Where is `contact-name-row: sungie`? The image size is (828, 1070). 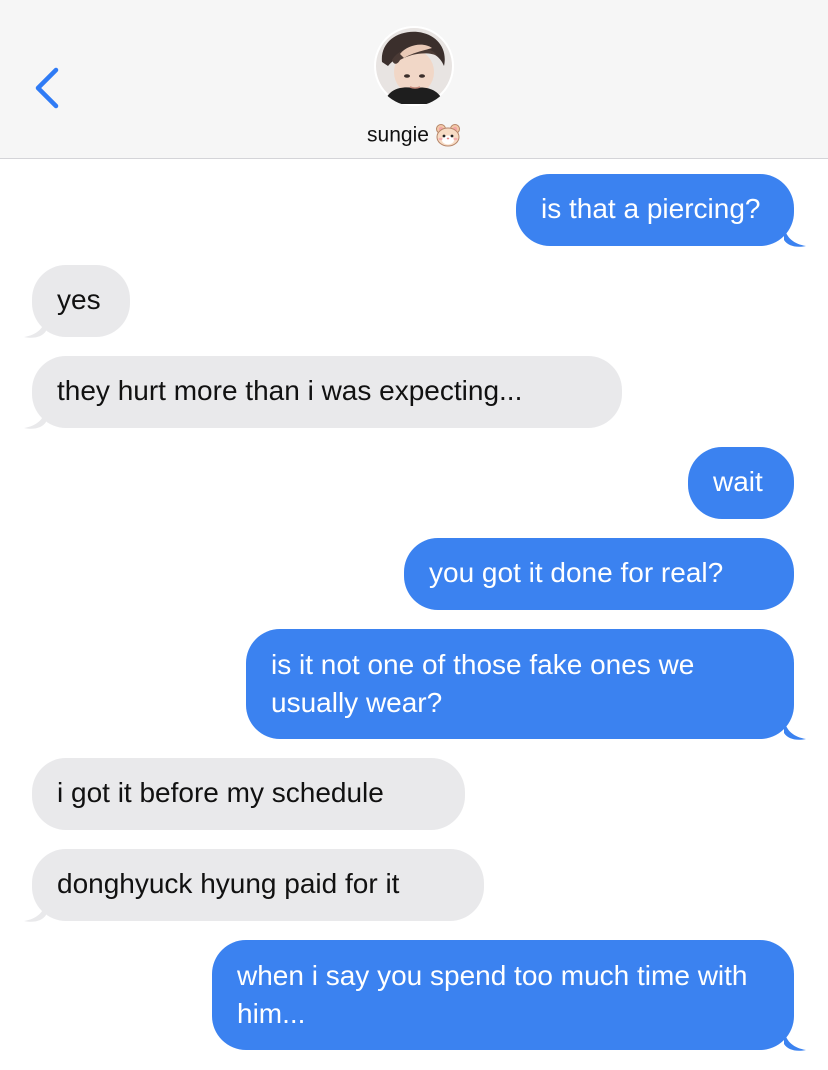 contact-name-row: sungie is located at coordinates (414, 135).